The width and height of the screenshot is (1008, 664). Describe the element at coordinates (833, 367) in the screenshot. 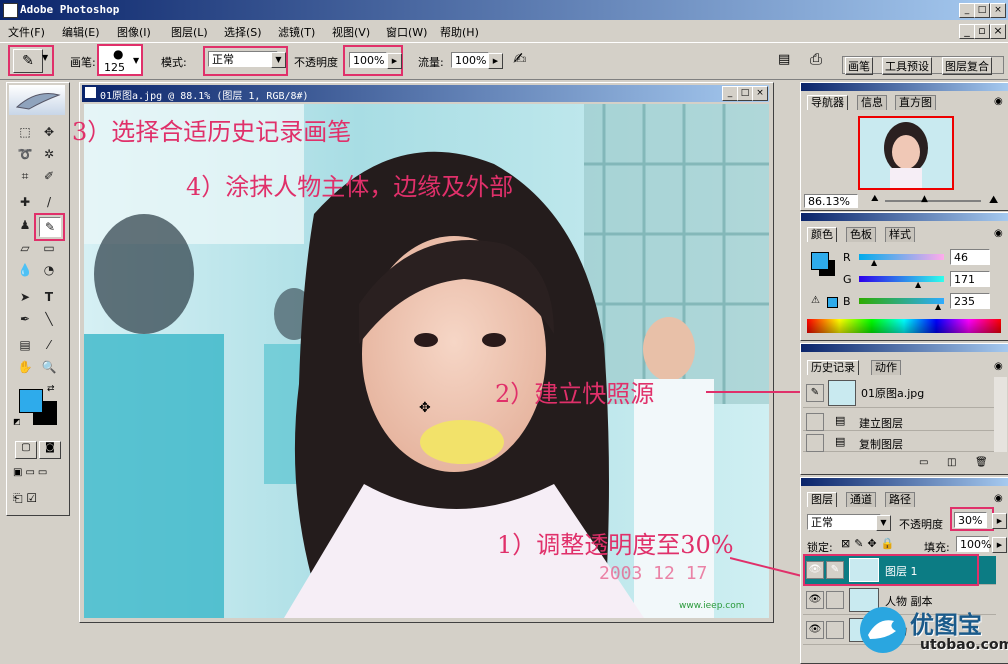

I see `tab-history: 历史记录` at that location.